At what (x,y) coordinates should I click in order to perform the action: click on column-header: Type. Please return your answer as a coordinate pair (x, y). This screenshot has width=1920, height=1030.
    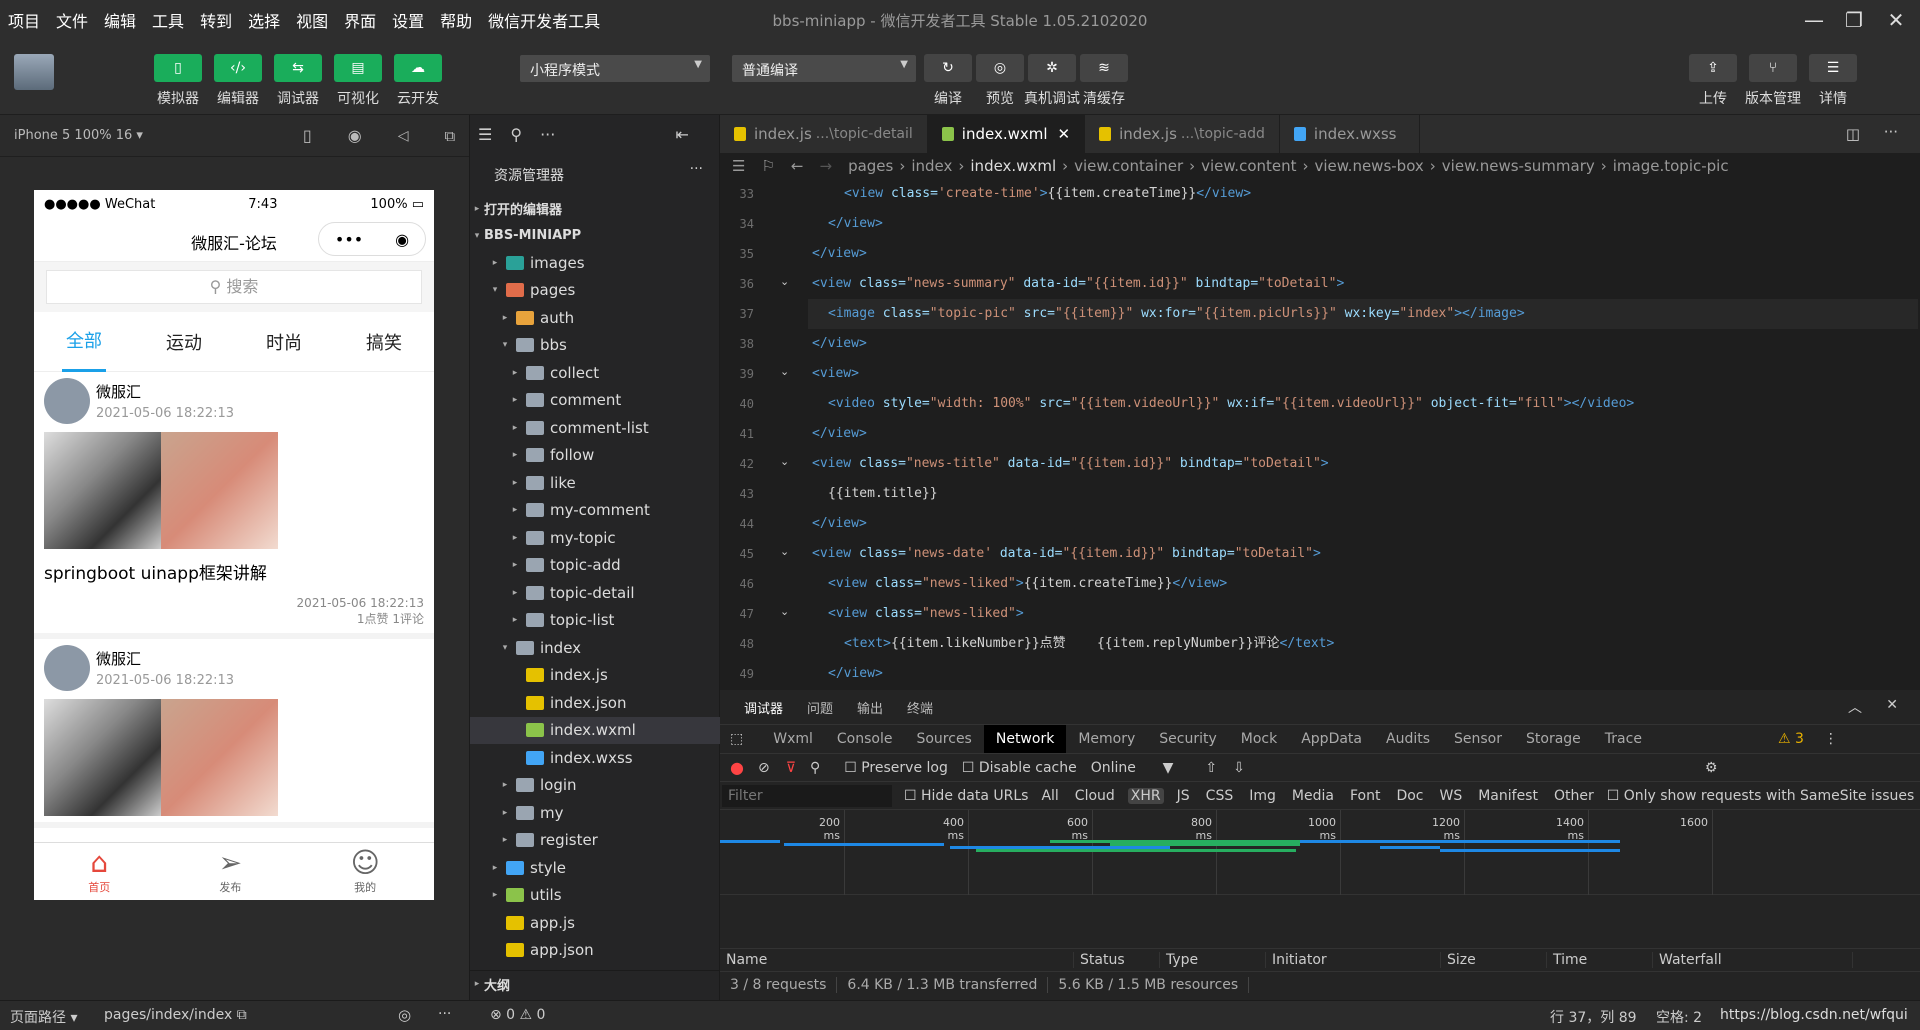
    Looking at the image, I should click on (1213, 960).